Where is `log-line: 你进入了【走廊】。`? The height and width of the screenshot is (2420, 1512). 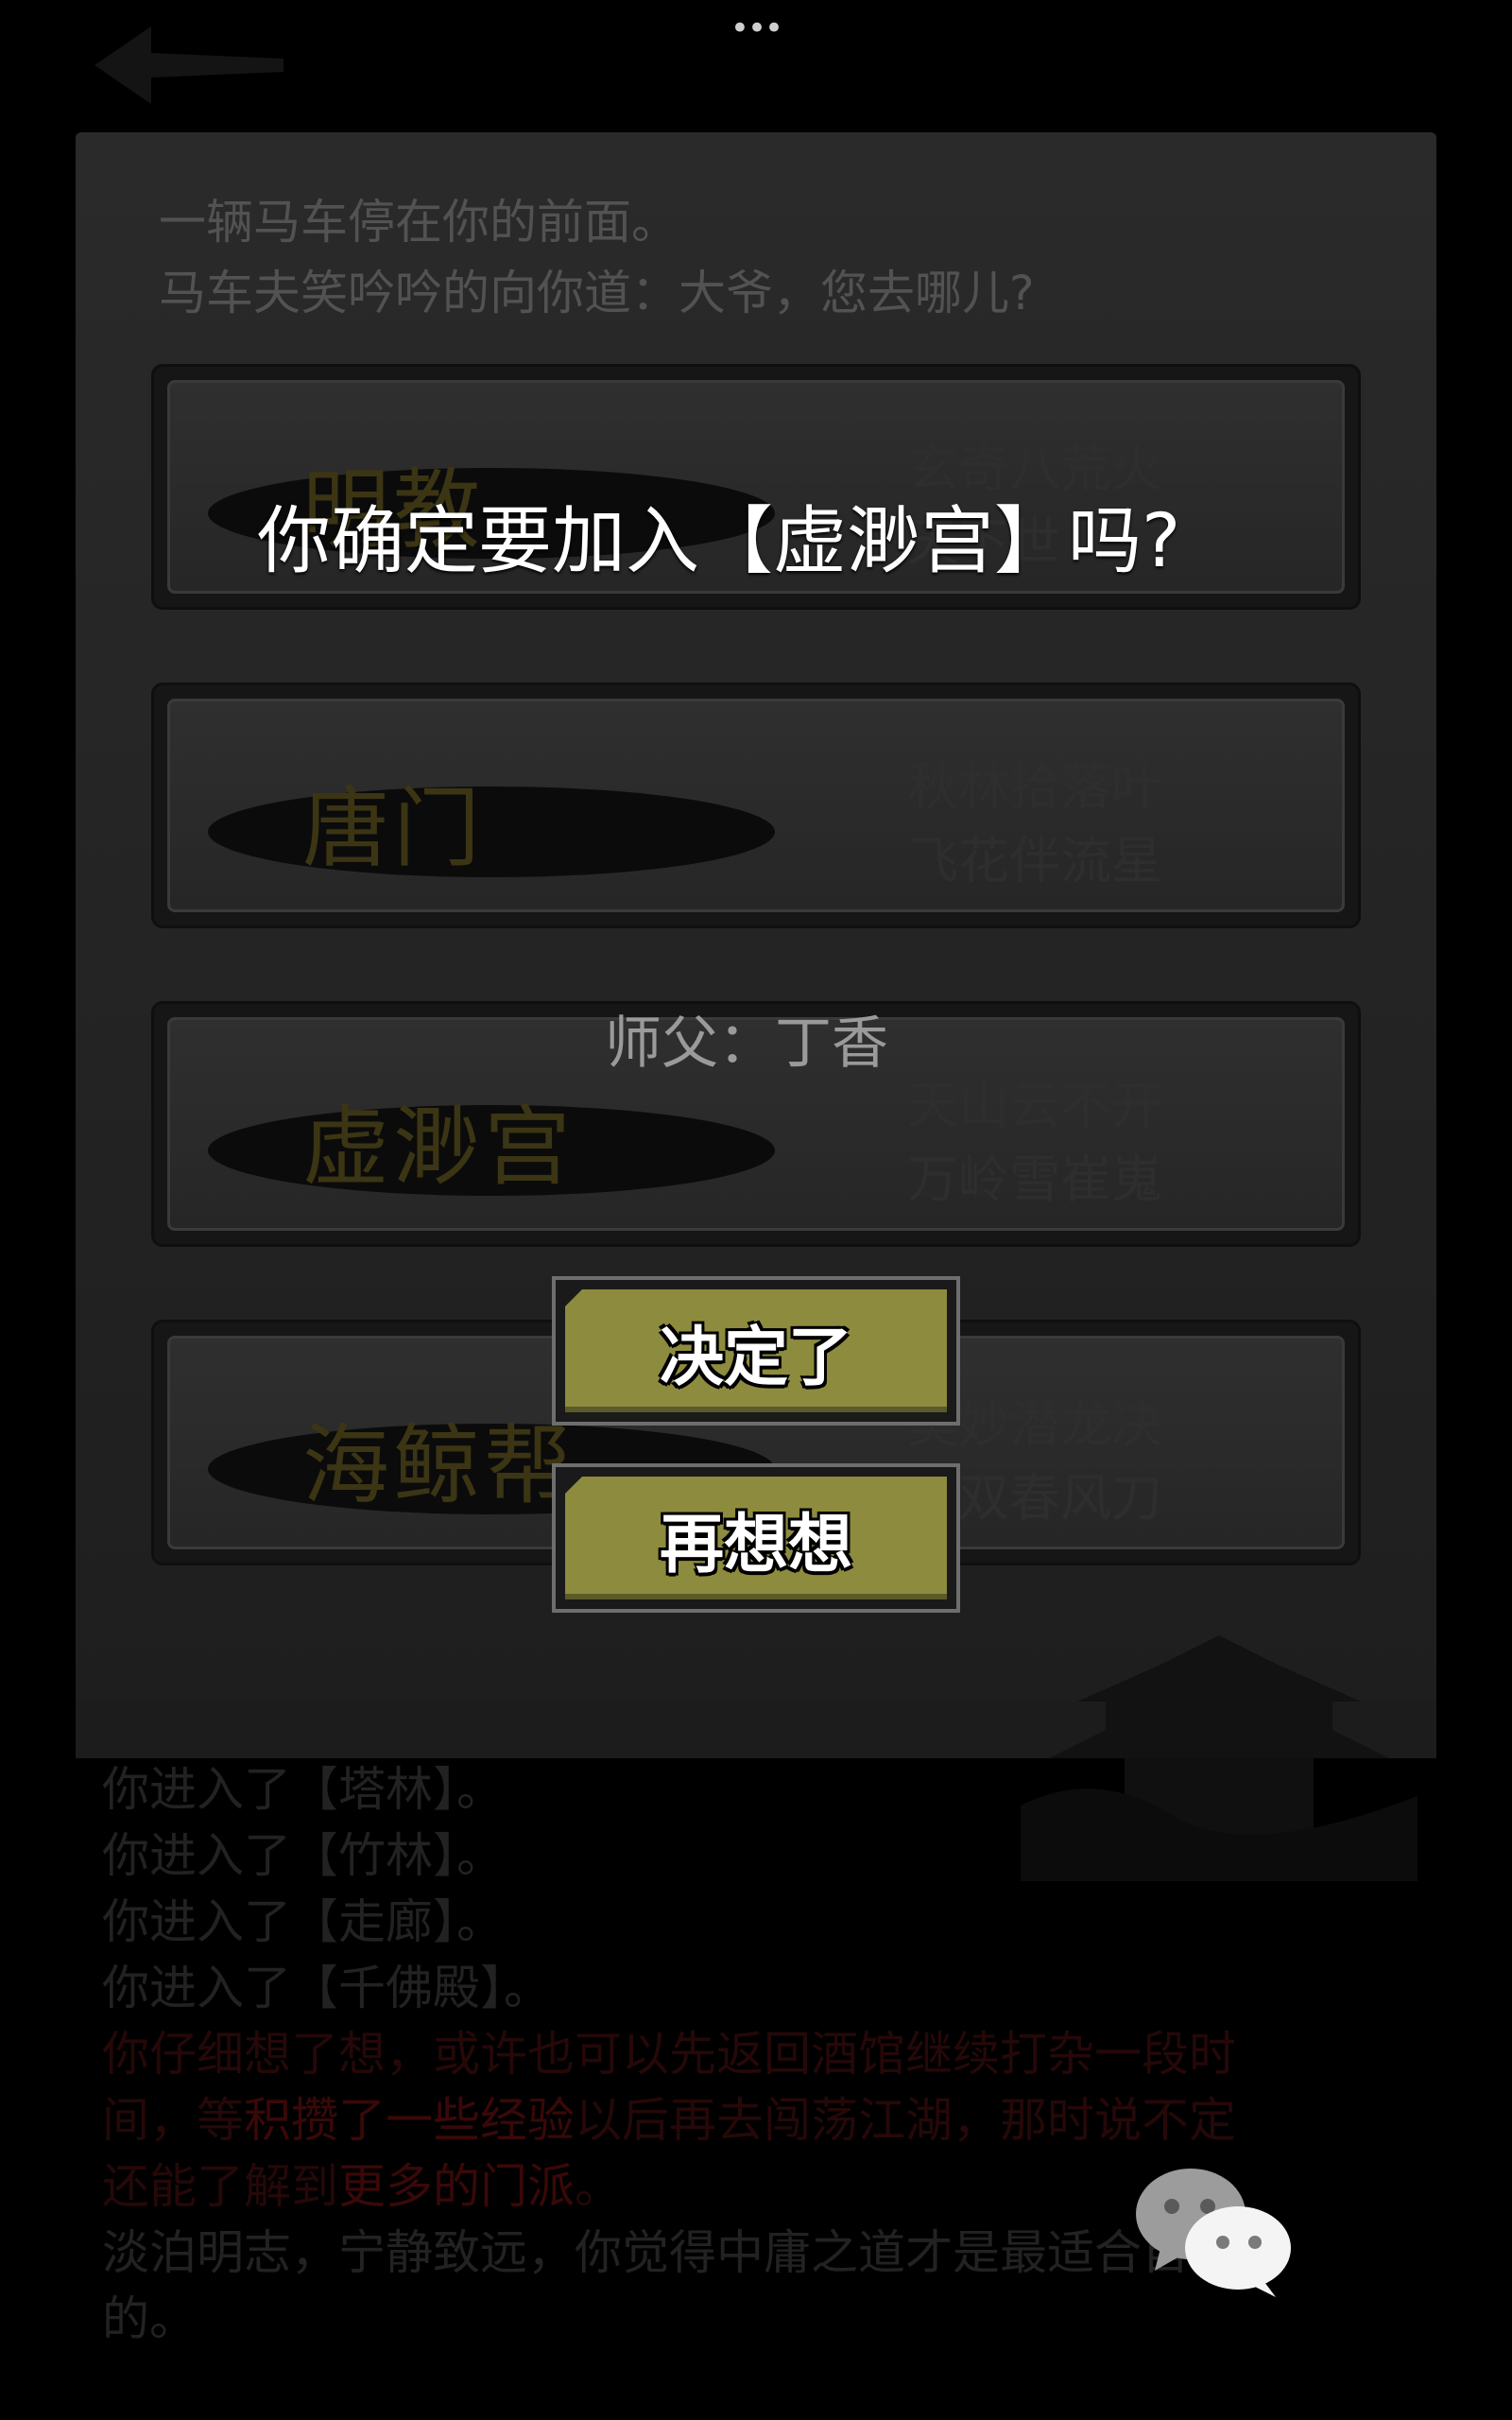
log-line: 你进入了【走廊】。 is located at coordinates (303, 1922).